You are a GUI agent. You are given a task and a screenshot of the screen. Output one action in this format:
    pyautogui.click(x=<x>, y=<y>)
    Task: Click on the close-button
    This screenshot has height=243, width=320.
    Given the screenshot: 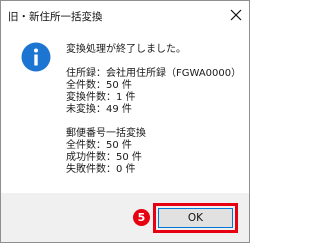 What is the action you would take?
    pyautogui.click(x=236, y=15)
    